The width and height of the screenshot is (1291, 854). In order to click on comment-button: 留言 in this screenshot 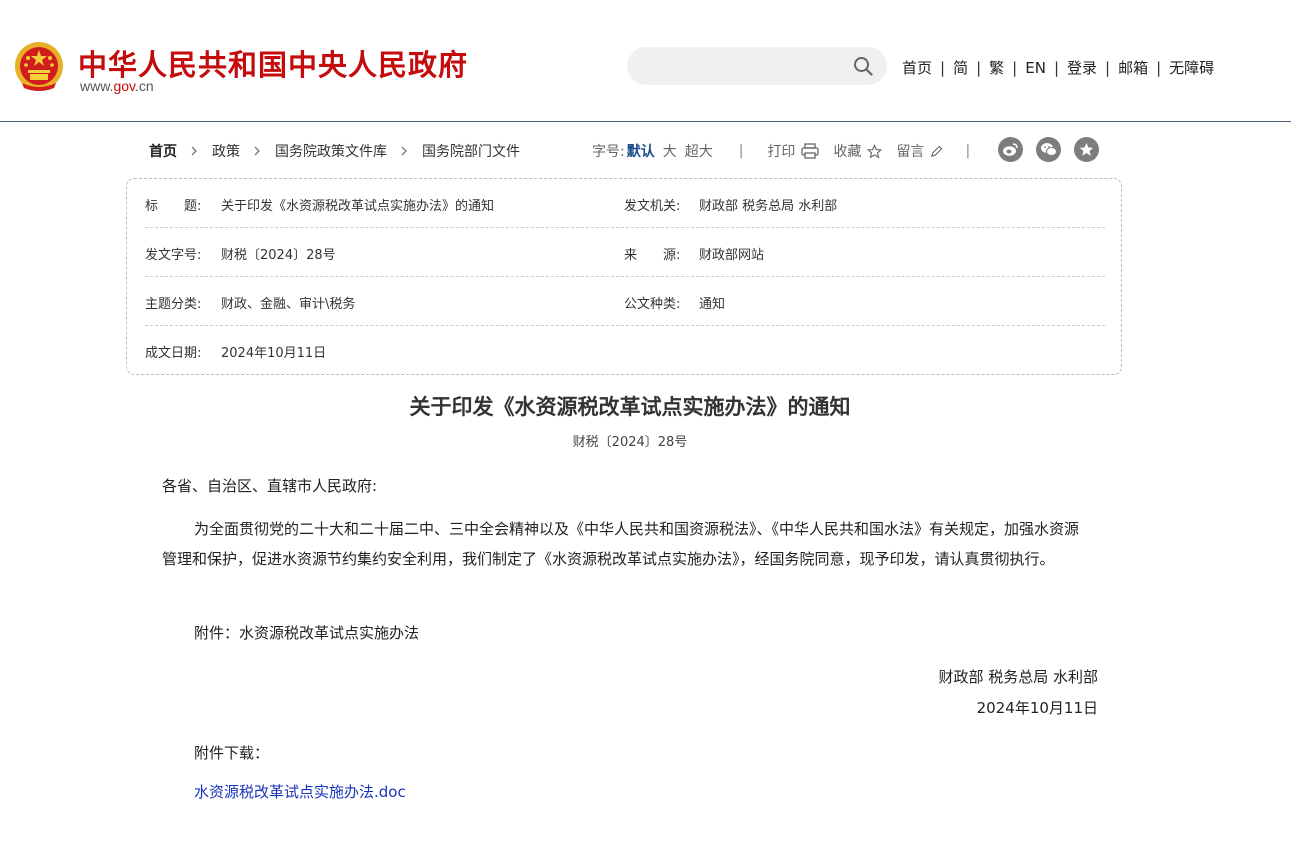, I will do `click(919, 151)`.